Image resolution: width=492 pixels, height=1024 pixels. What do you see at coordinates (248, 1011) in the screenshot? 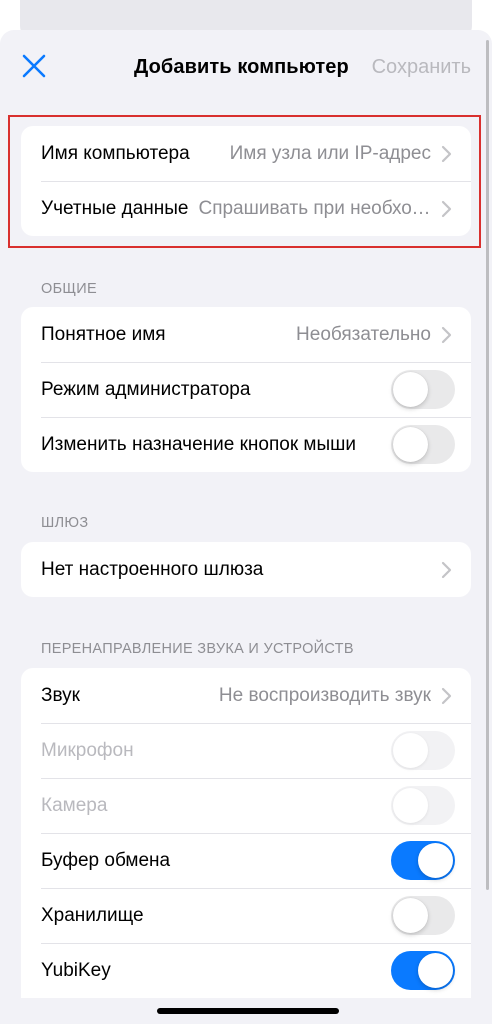
I see `home-indicator` at bounding box center [248, 1011].